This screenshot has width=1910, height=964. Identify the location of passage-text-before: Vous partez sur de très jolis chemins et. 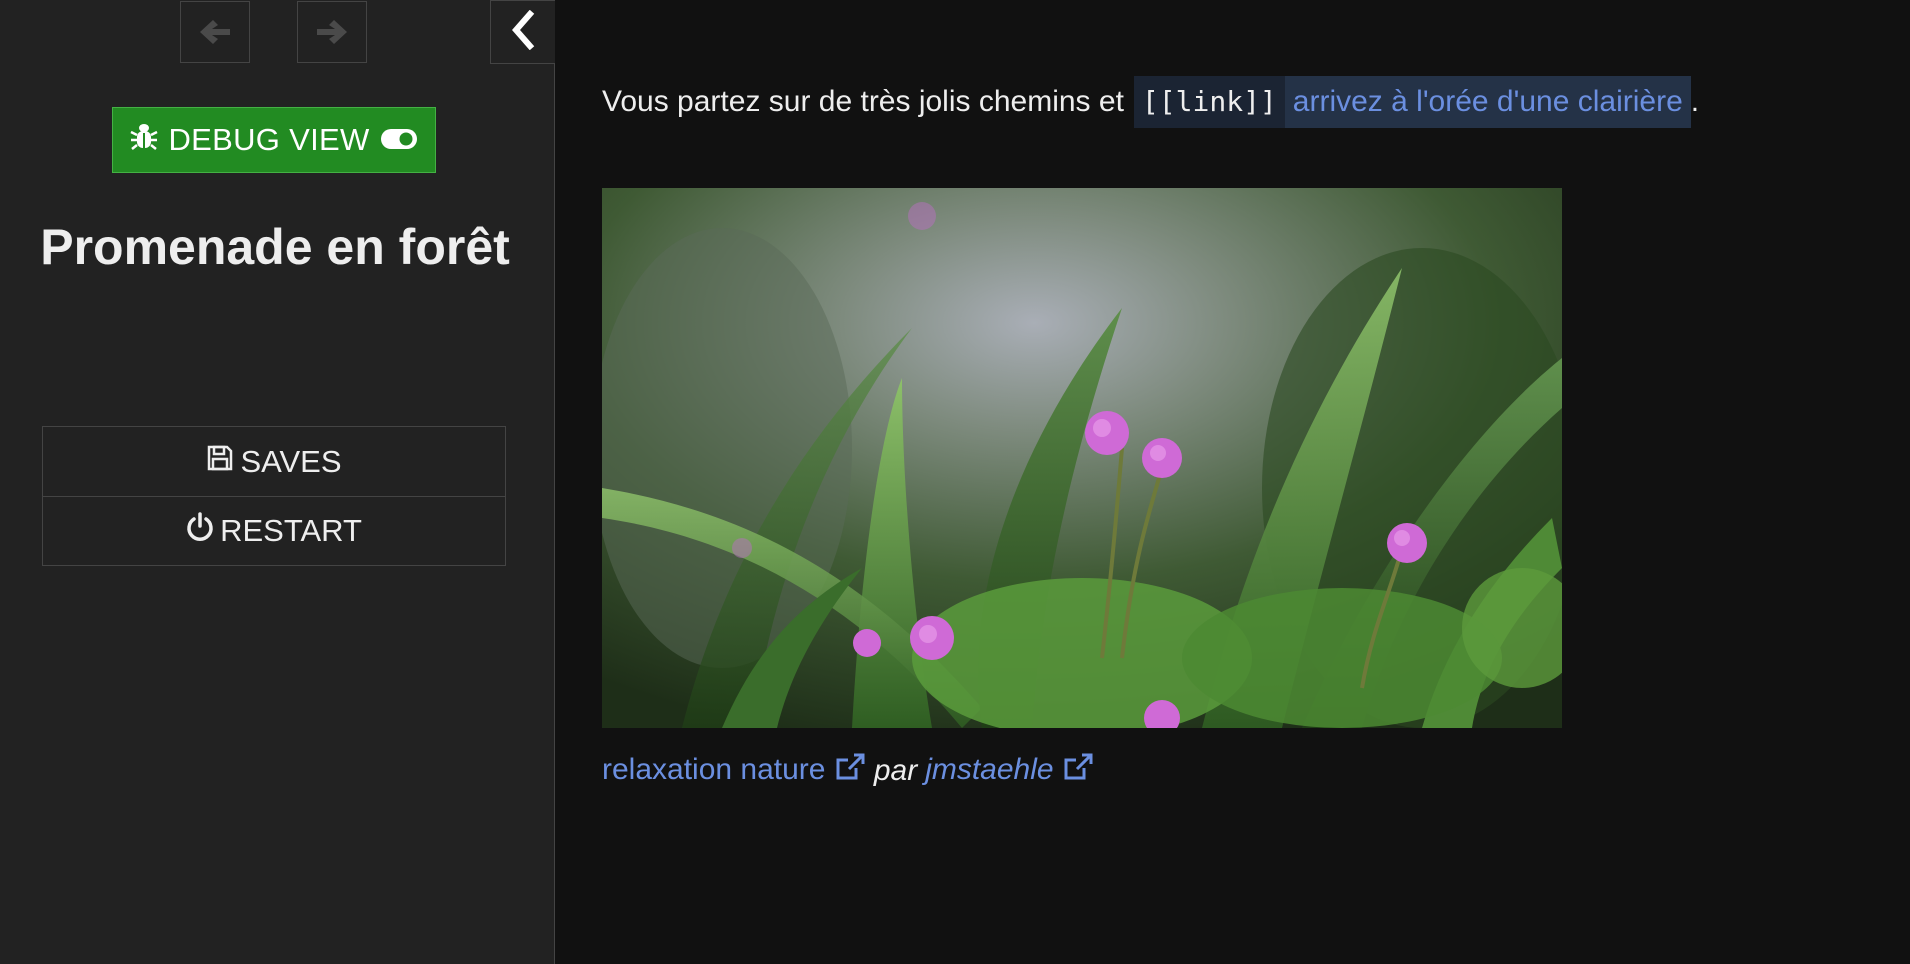
(863, 101).